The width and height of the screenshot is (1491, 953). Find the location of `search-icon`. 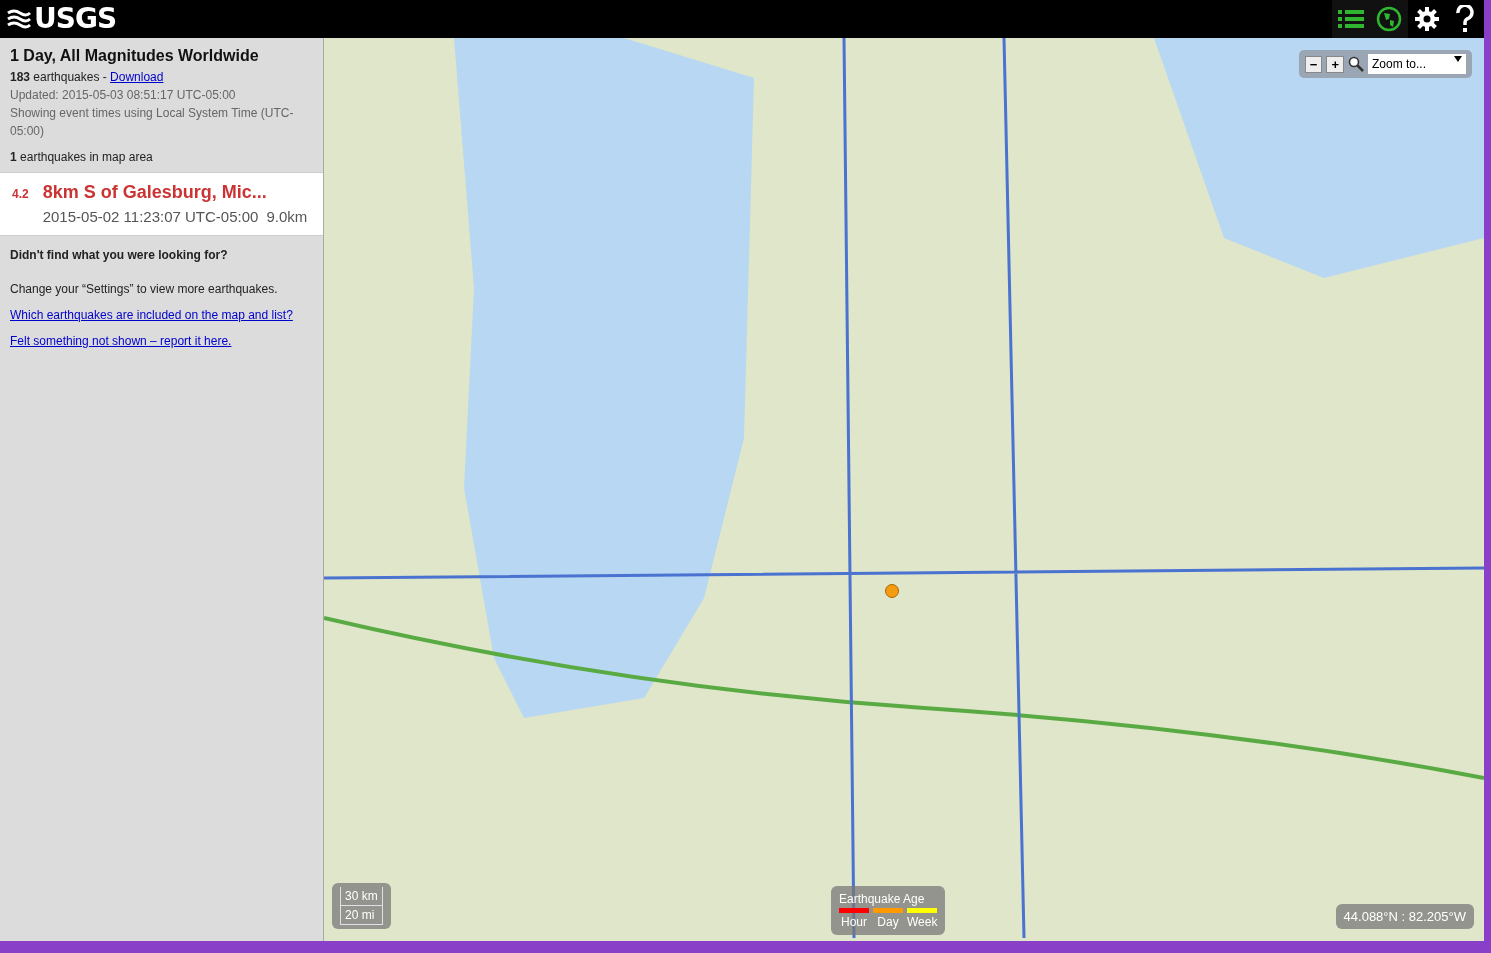

search-icon is located at coordinates (1356, 64).